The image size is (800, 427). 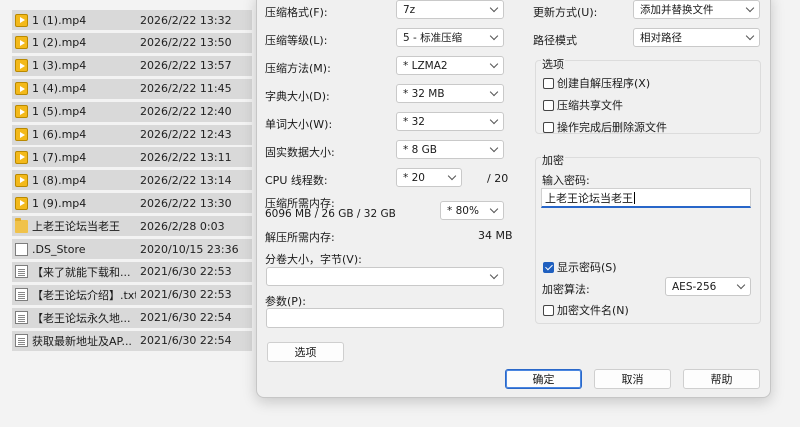 I want to click on file-name: 1 (8).mp4, so click(x=59, y=180).